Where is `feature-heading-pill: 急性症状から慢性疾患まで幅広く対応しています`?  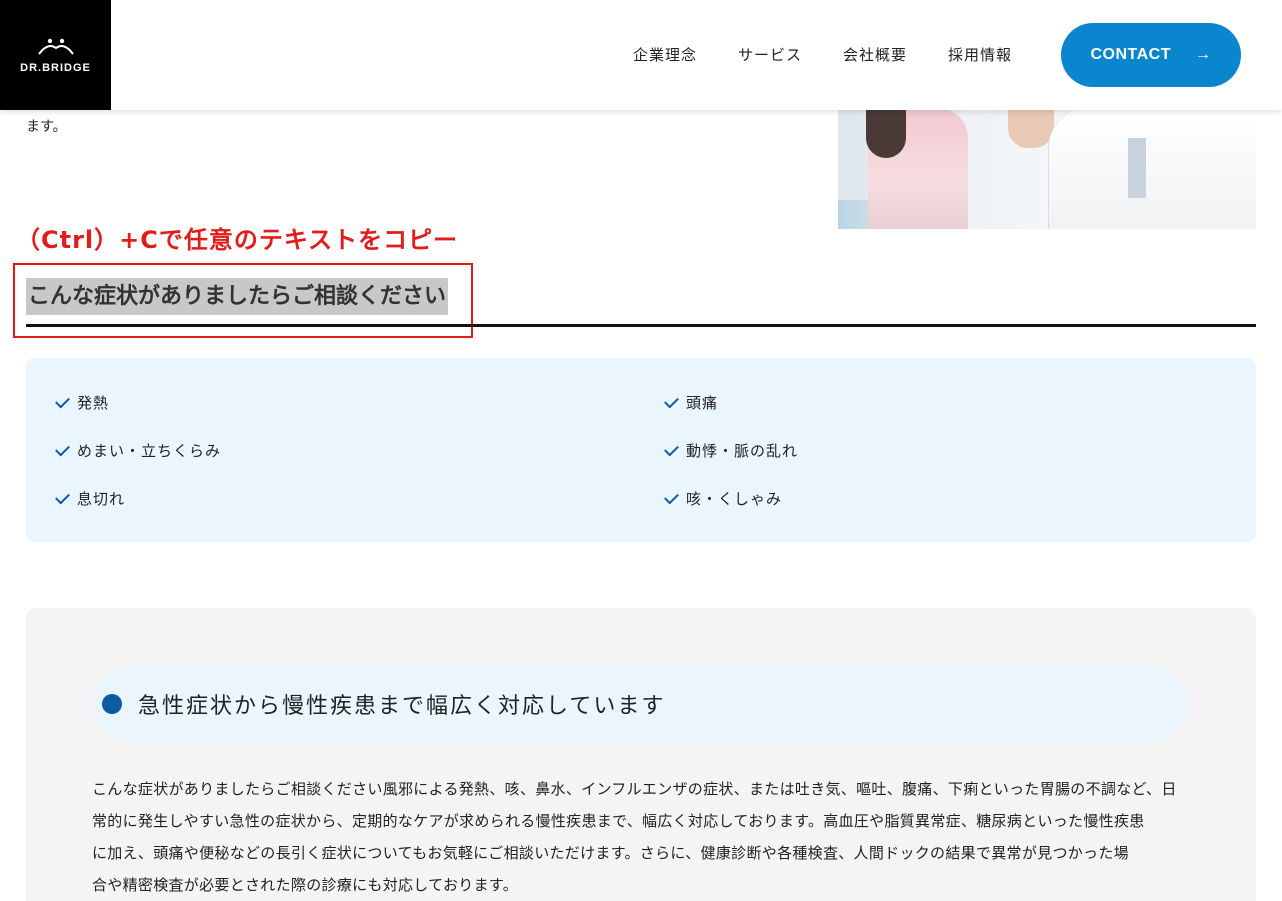
feature-heading-pill: 急性症状から慢性疾患まで幅広く対応しています is located at coordinates (640, 704).